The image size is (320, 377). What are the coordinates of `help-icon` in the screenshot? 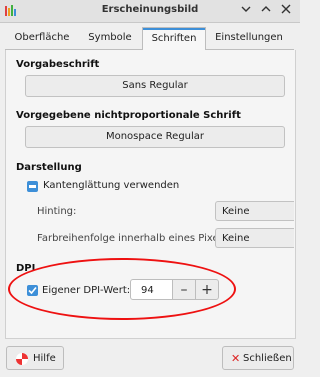 It's located at (22, 359).